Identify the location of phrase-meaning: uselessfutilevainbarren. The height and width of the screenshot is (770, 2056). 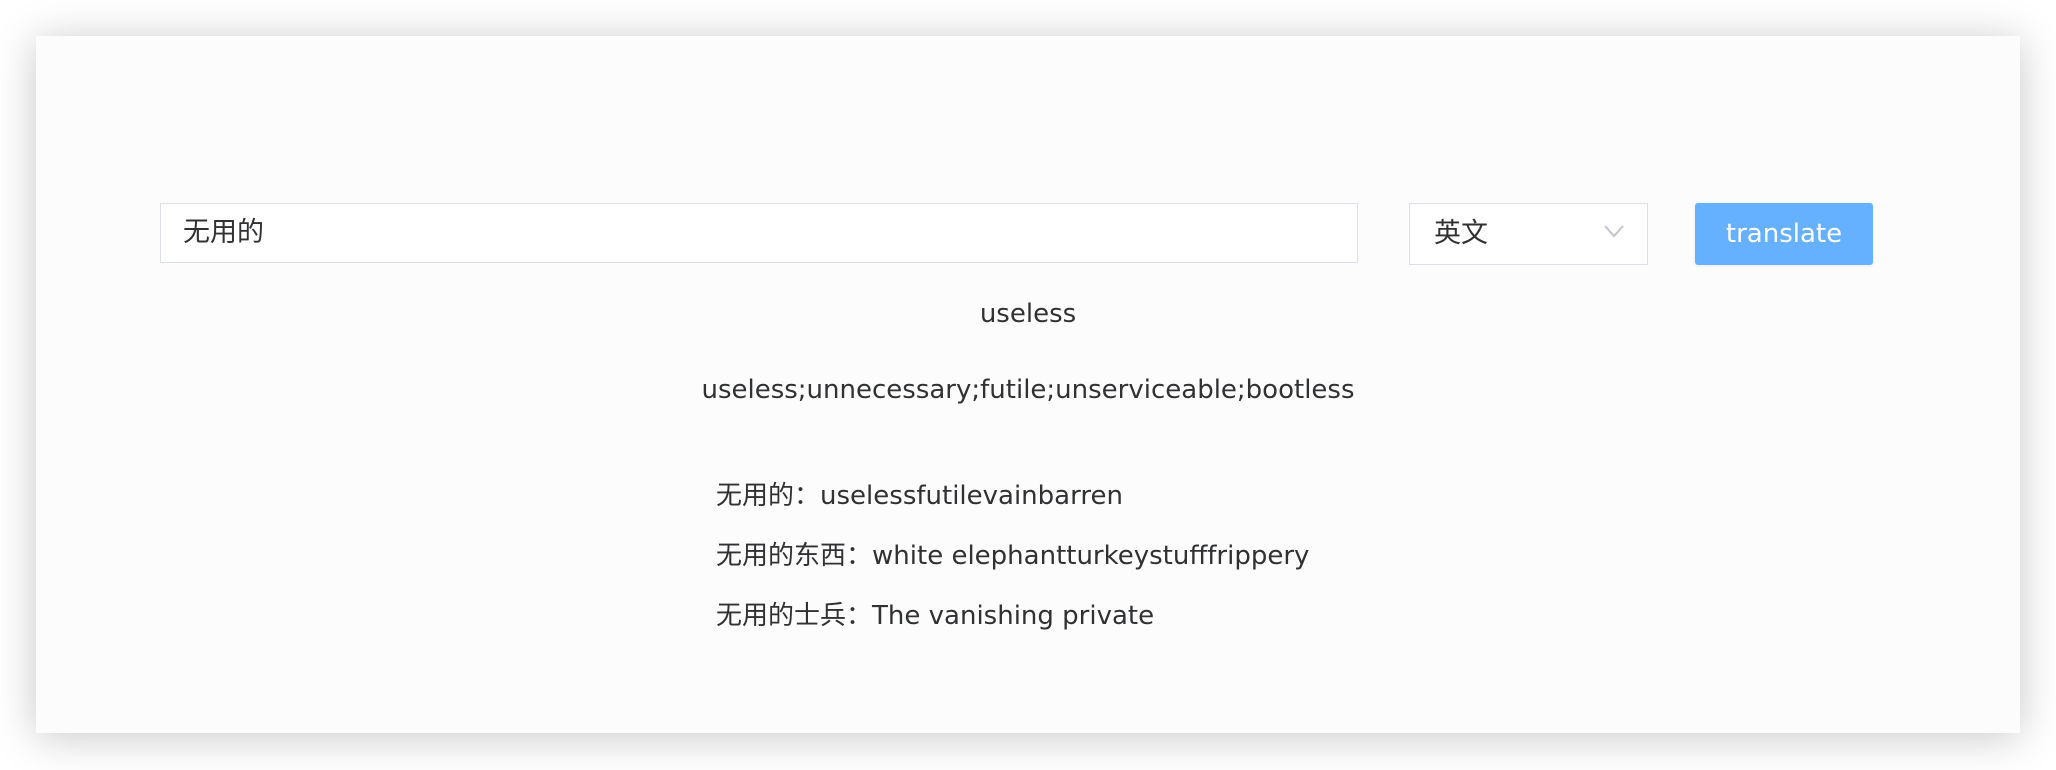
(971, 496).